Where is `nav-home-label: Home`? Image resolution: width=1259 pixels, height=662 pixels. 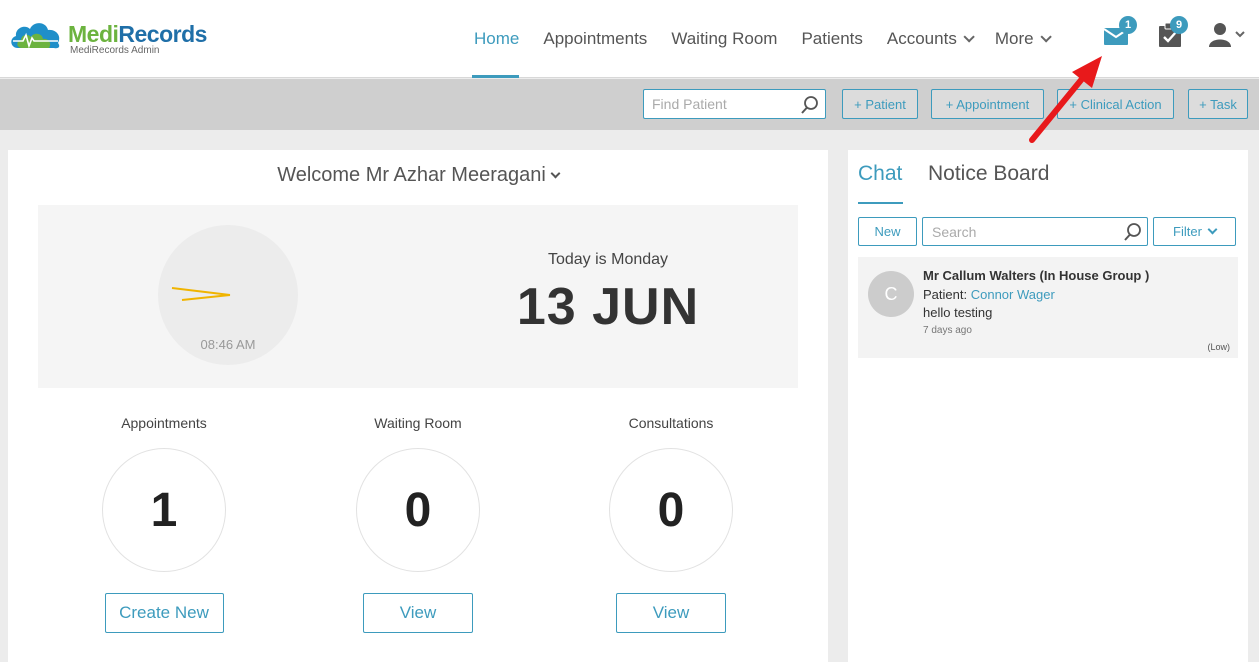 nav-home-label: Home is located at coordinates (497, 38).